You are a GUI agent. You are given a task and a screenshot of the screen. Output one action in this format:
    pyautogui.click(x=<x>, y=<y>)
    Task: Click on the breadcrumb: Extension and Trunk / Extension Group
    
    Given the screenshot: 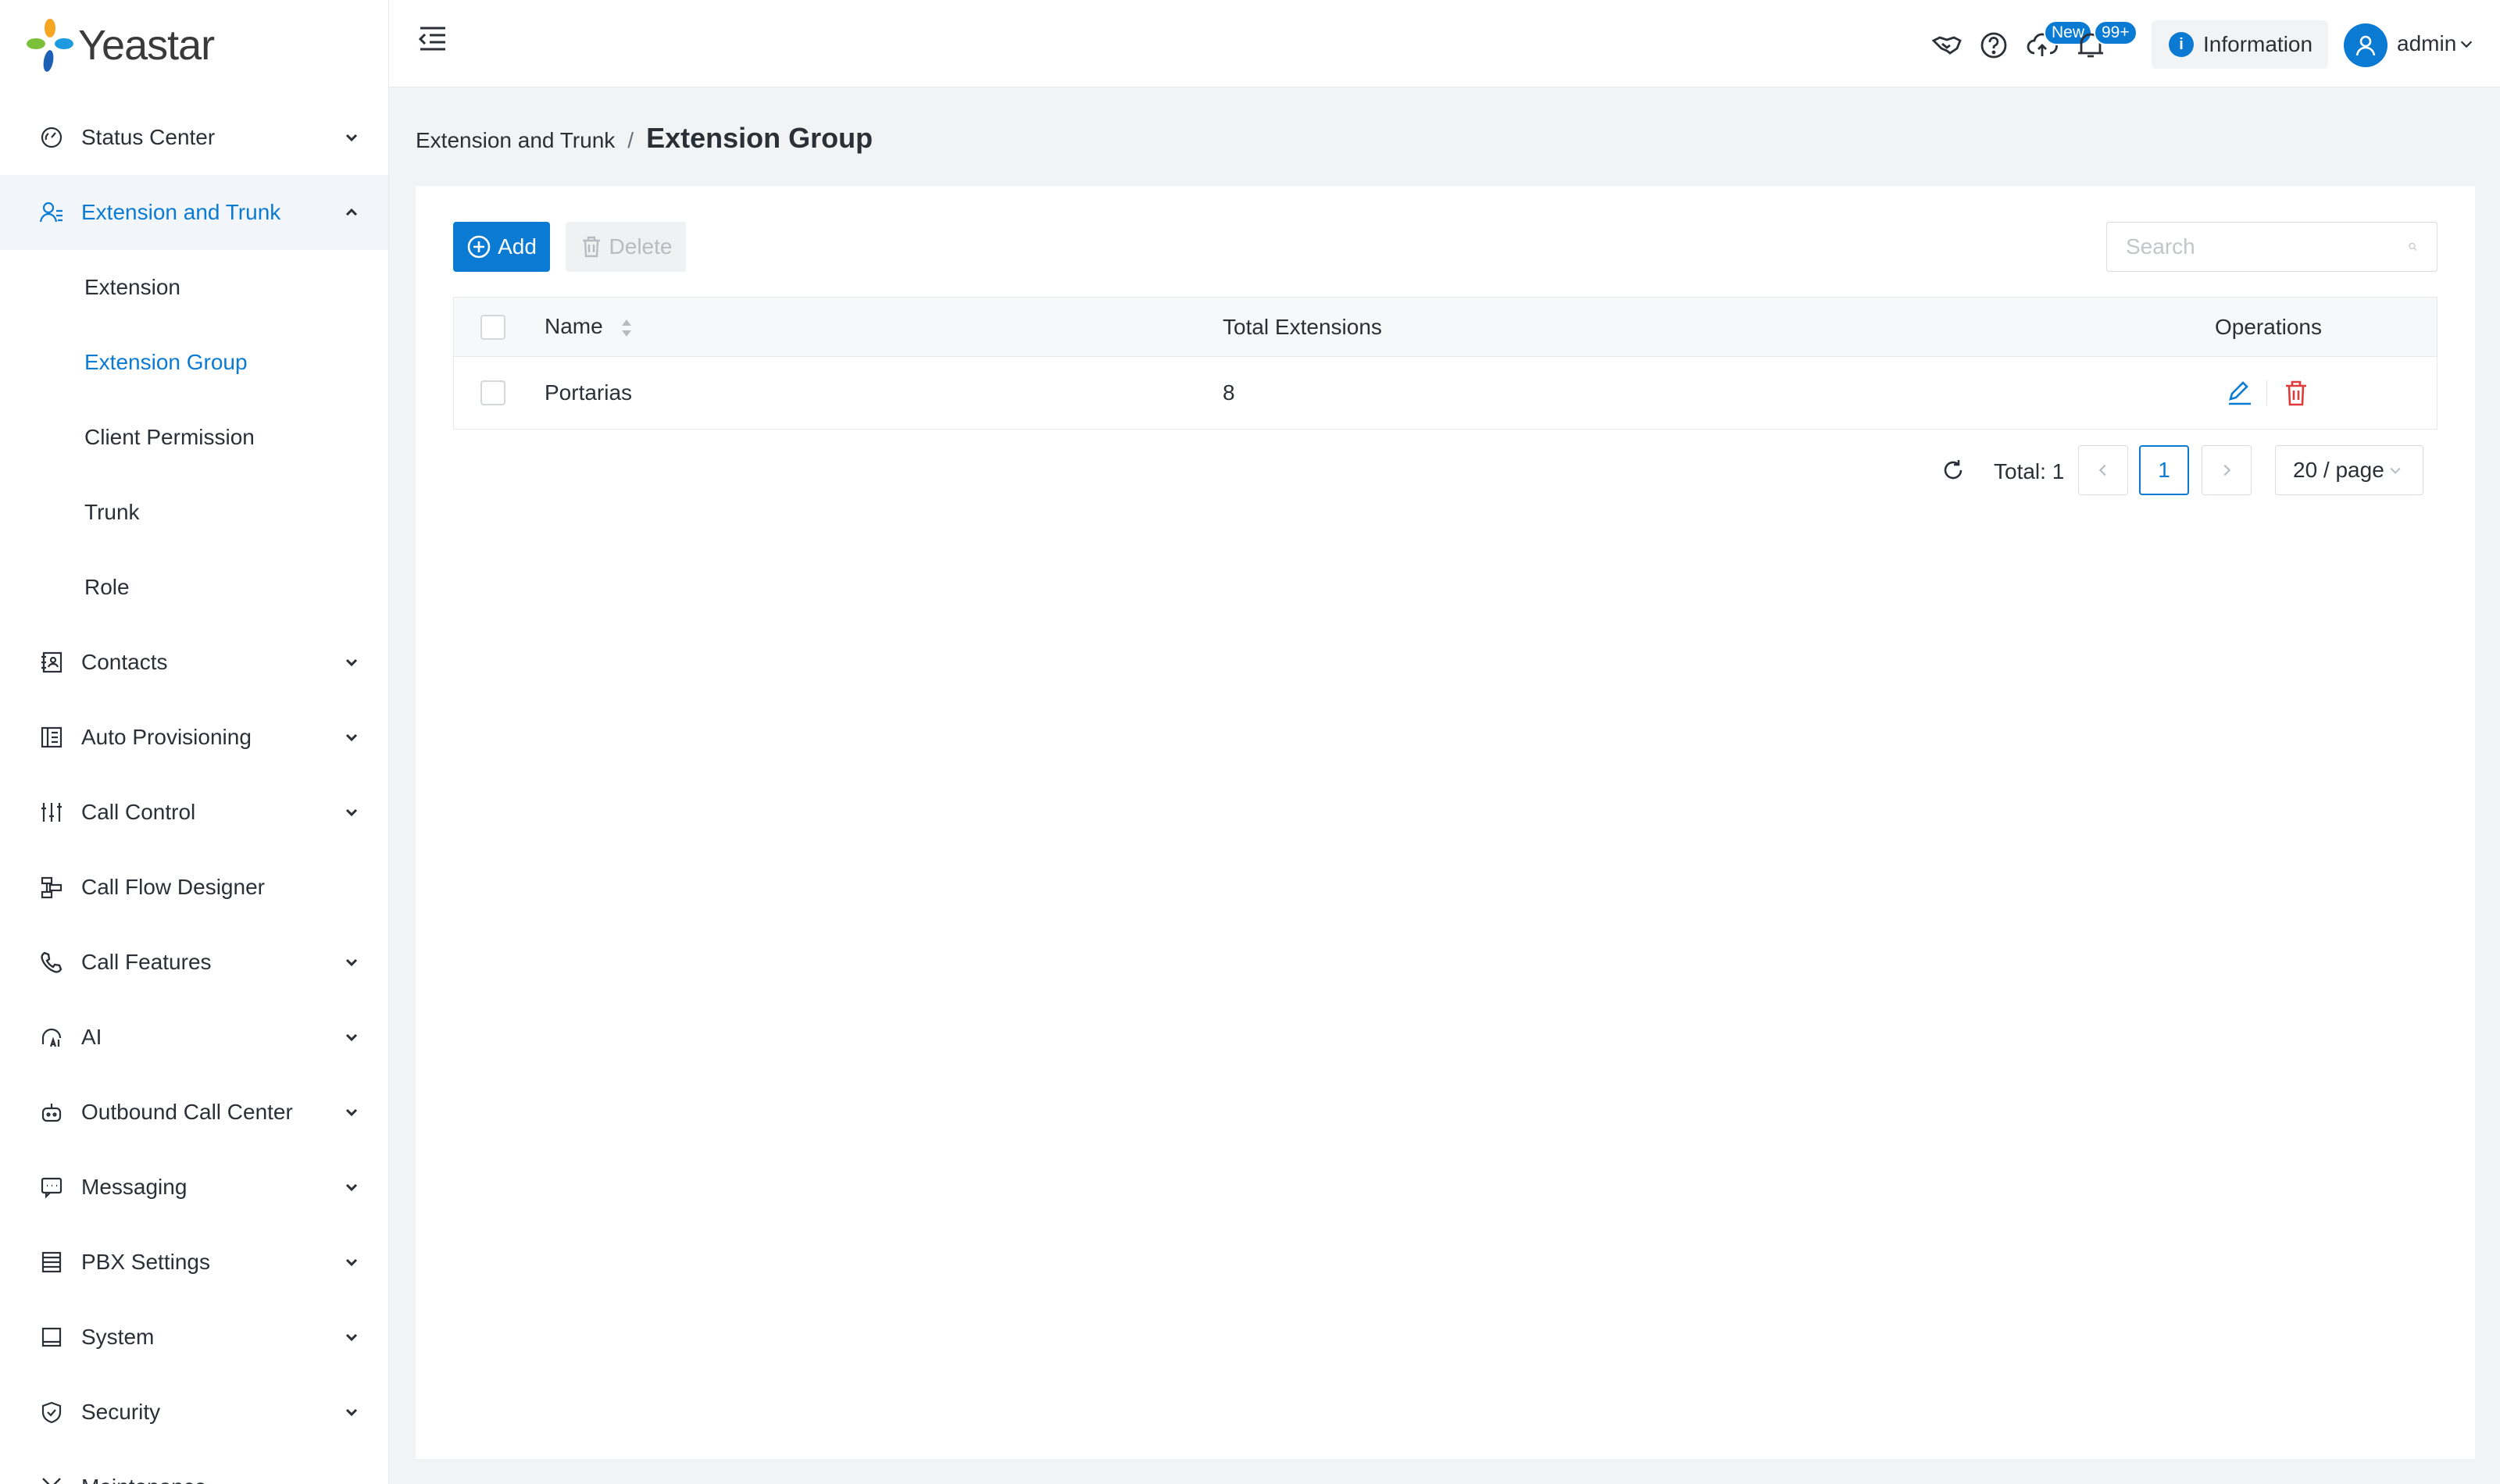 What is the action you would take?
    pyautogui.click(x=644, y=138)
    